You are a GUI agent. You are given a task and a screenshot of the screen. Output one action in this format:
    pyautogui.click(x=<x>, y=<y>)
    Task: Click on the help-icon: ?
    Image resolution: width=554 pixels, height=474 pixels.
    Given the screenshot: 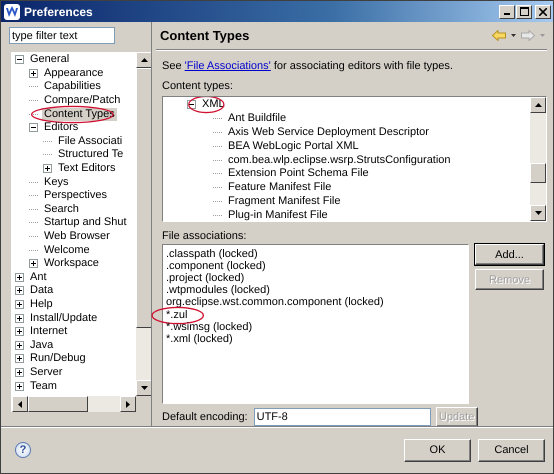 What is the action you would take?
    pyautogui.click(x=23, y=450)
    